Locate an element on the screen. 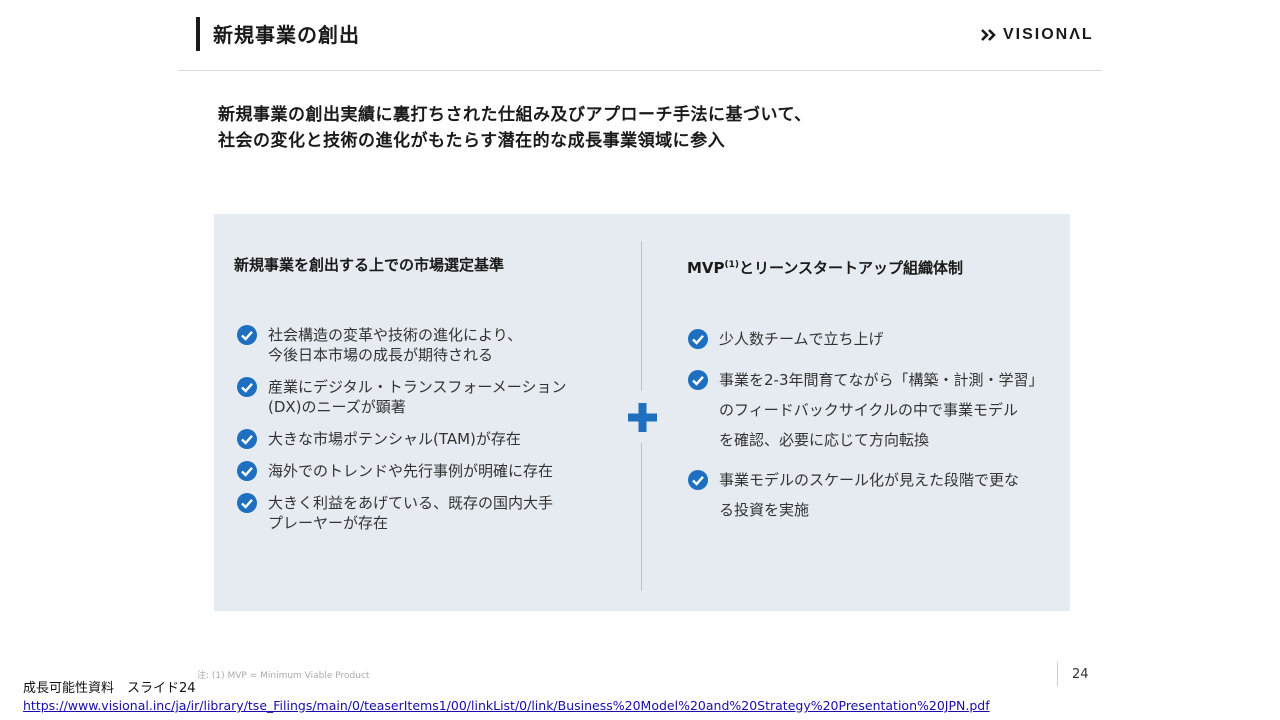 The width and height of the screenshot is (1280, 720). approach-item-line: のフィードバックサイクルの中で事業モデル is located at coordinates (868, 410).